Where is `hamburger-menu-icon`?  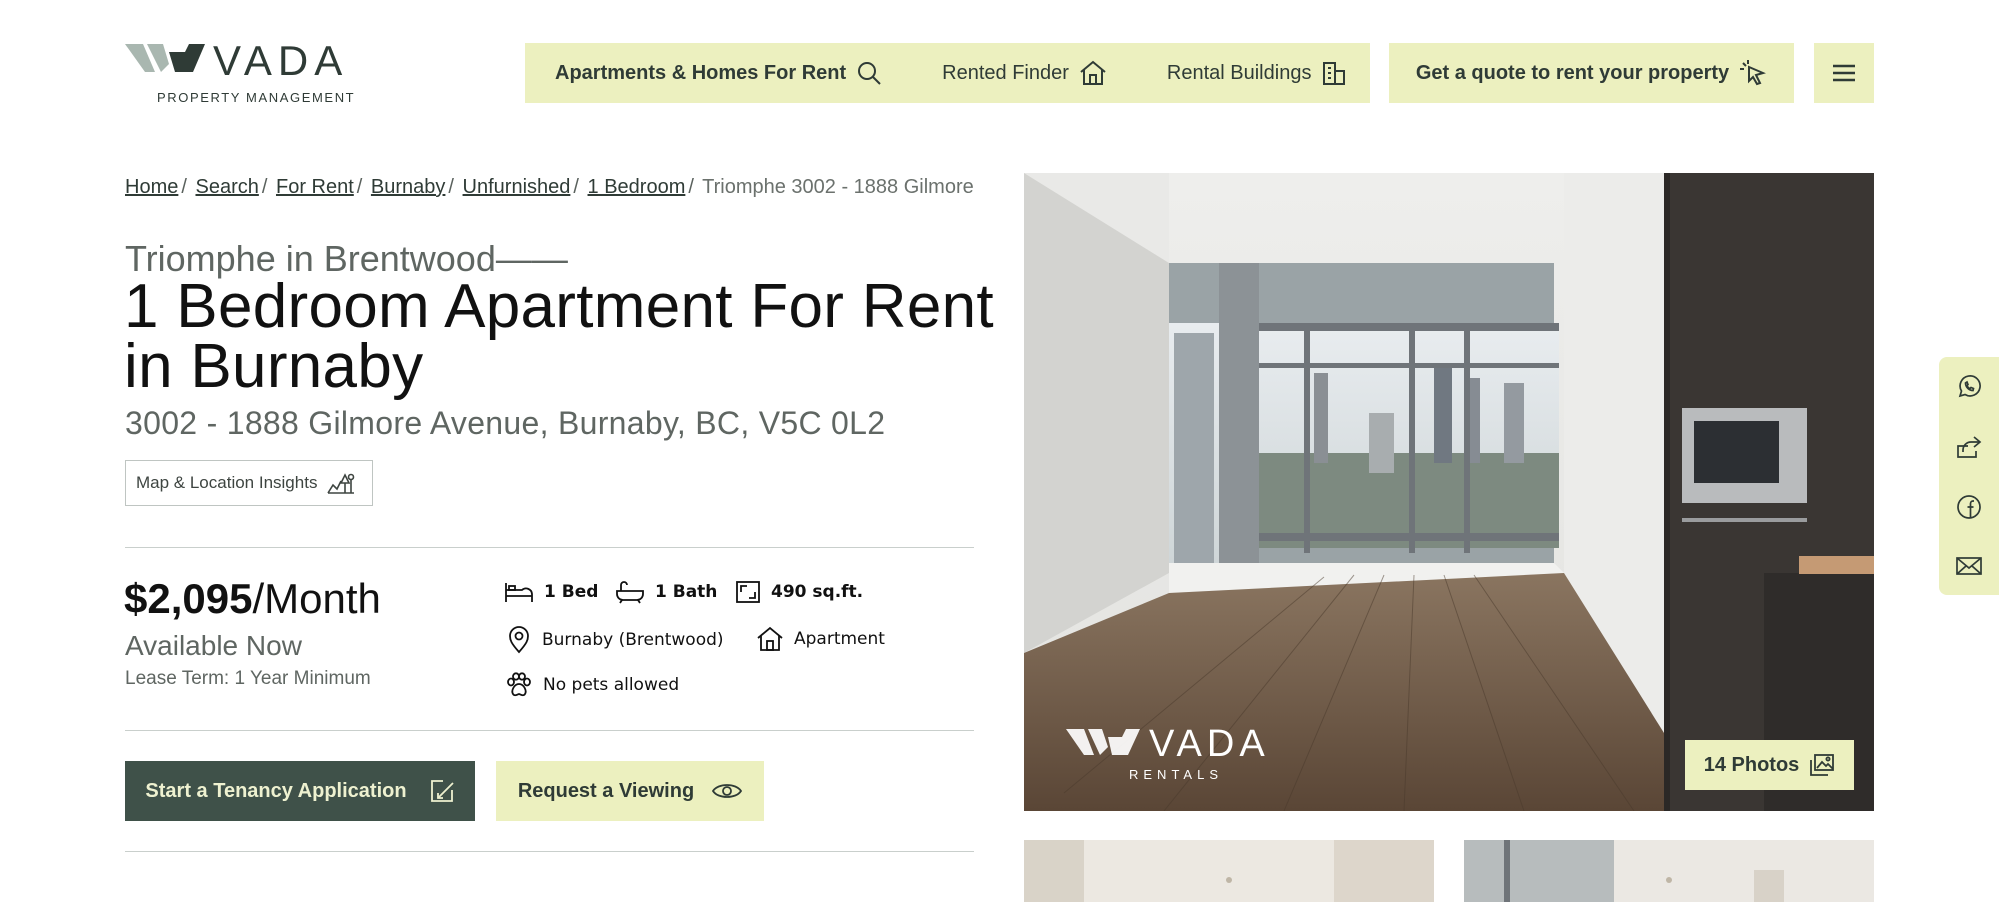 hamburger-menu-icon is located at coordinates (1844, 73).